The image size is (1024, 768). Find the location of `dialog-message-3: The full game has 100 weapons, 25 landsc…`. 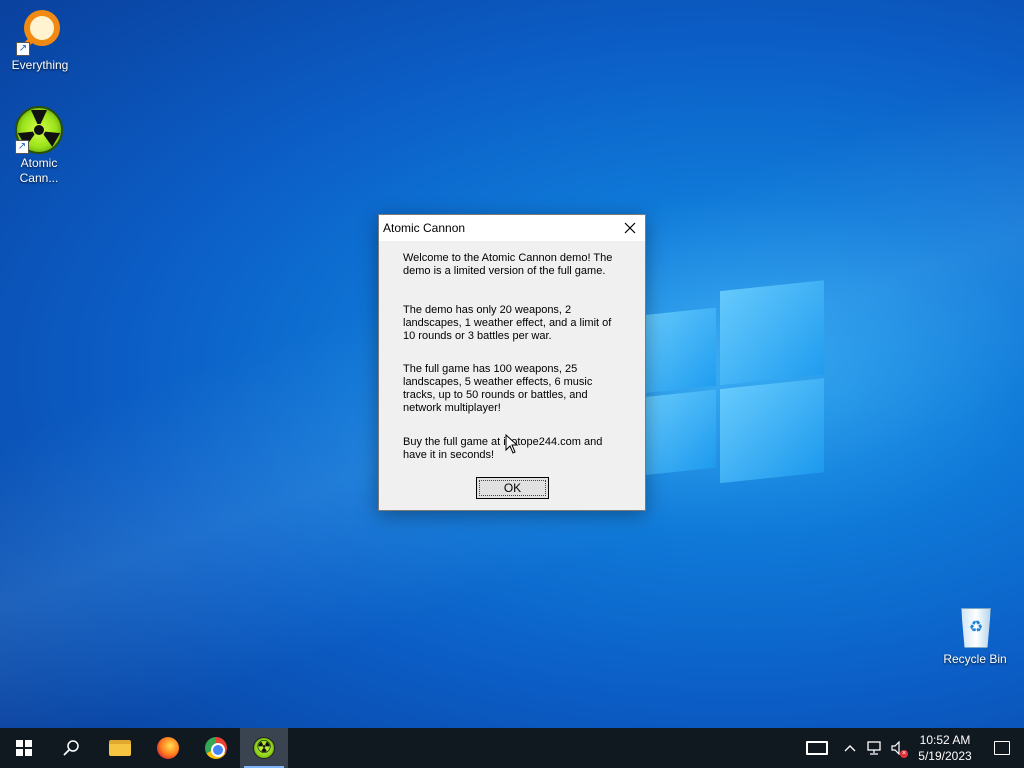

dialog-message-3: The full game has 100 weapons, 25 landsc… is located at coordinates (498, 388).